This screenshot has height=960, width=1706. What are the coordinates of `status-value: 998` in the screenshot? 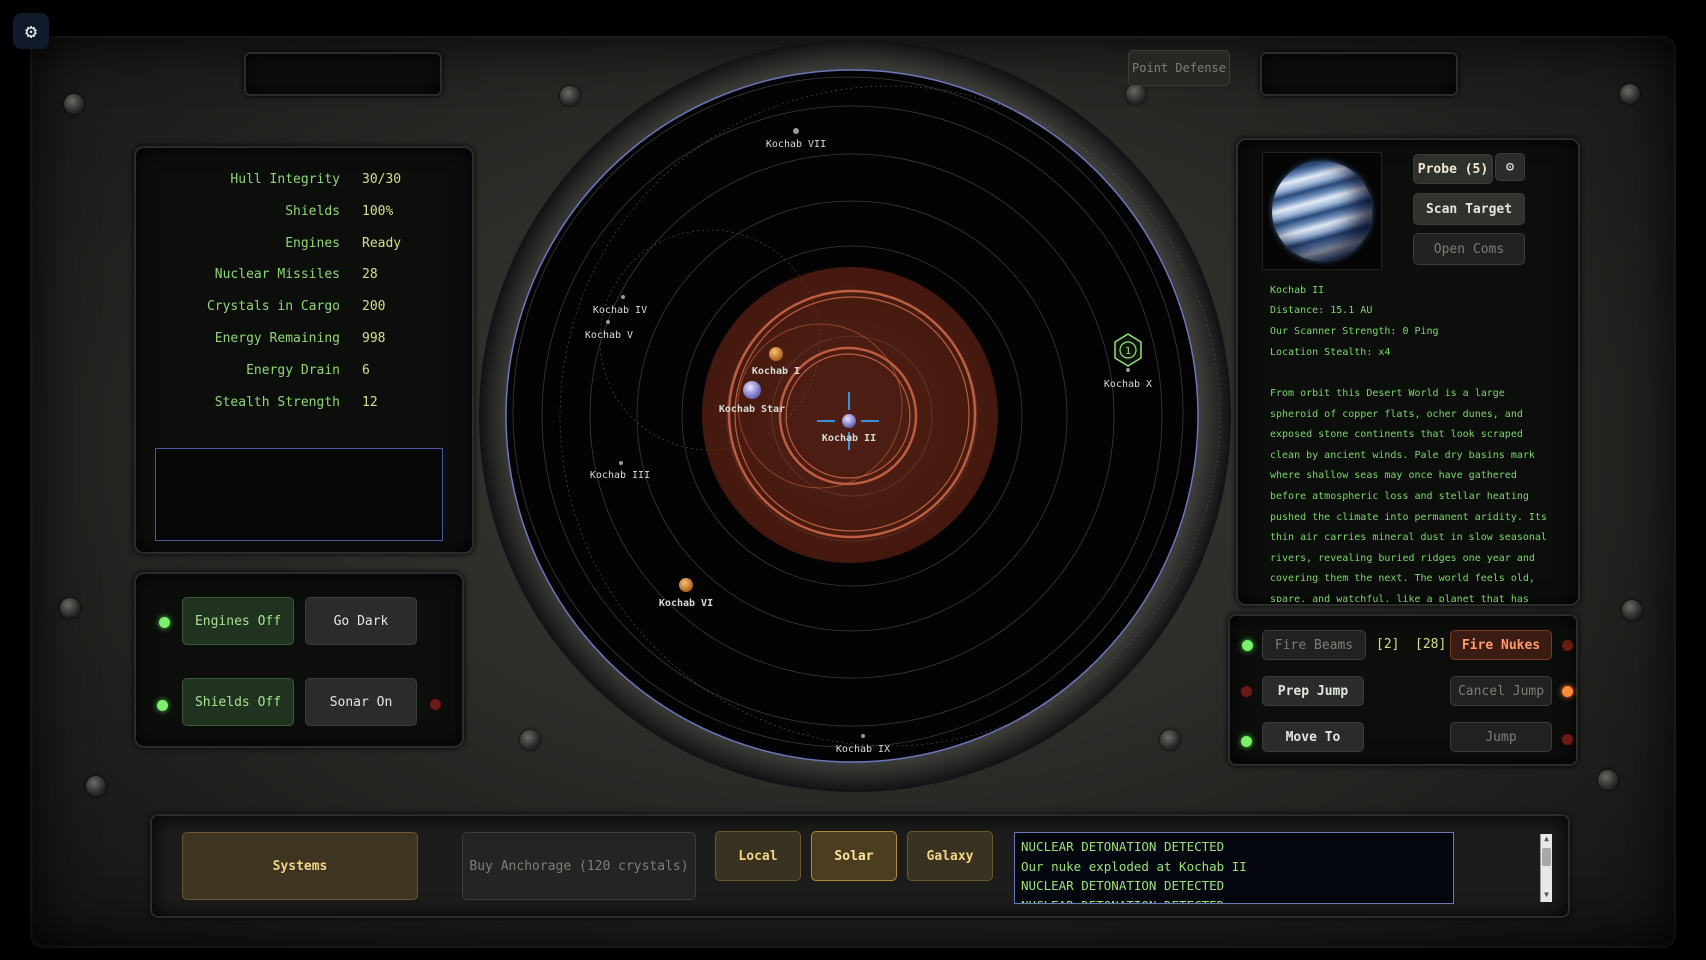 It's located at (374, 338).